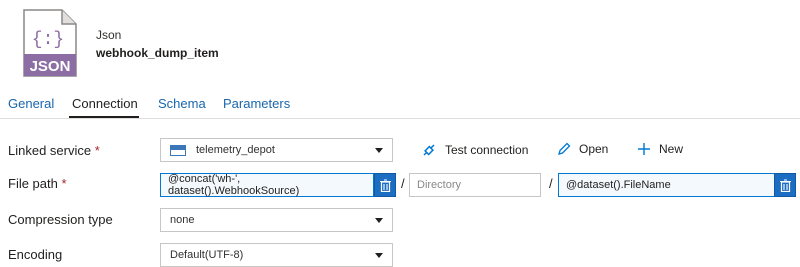 The image size is (800, 267). What do you see at coordinates (48, 40) in the screenshot?
I see `braces-glyph: {:}` at bounding box center [48, 40].